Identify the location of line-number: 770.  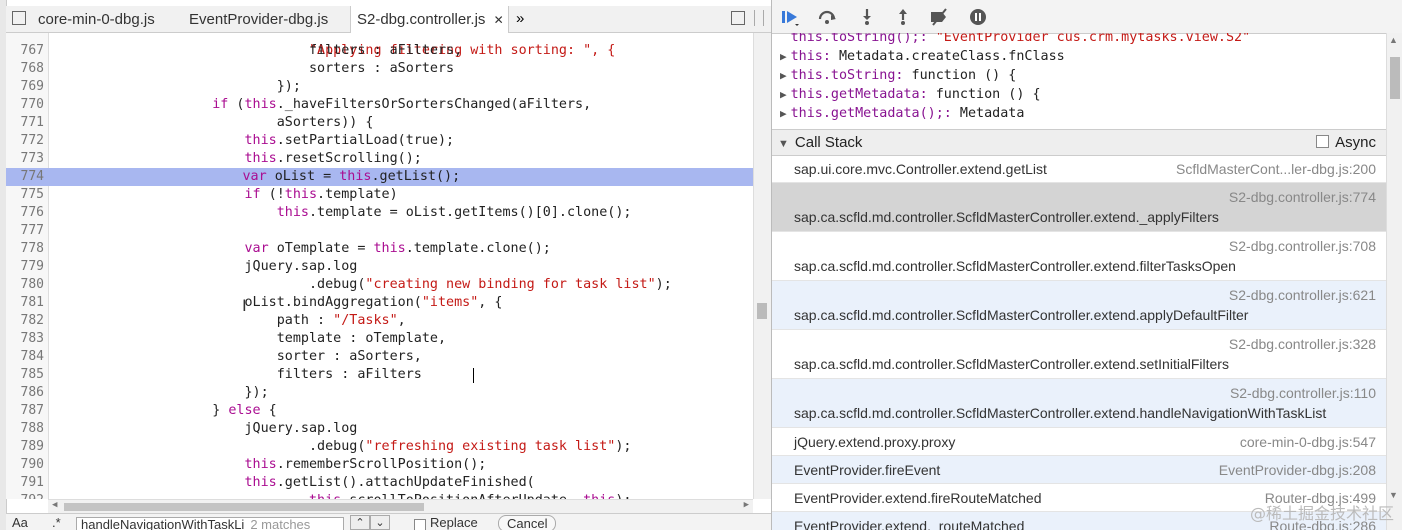
(25, 105).